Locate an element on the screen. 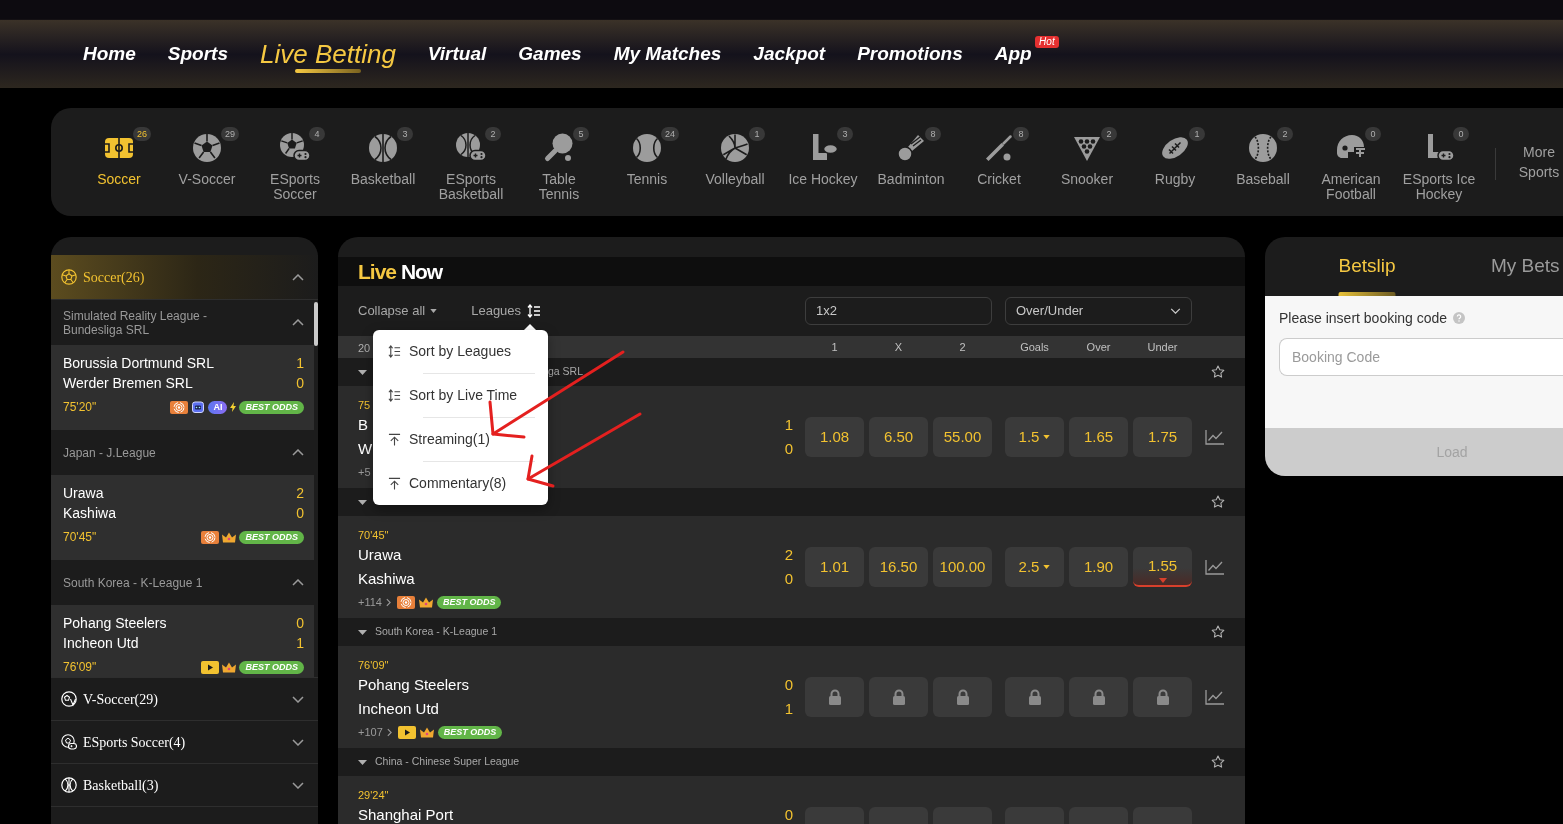 The height and width of the screenshot is (824, 1563). sport-tab: 8 Badminton is located at coordinates (911, 162).